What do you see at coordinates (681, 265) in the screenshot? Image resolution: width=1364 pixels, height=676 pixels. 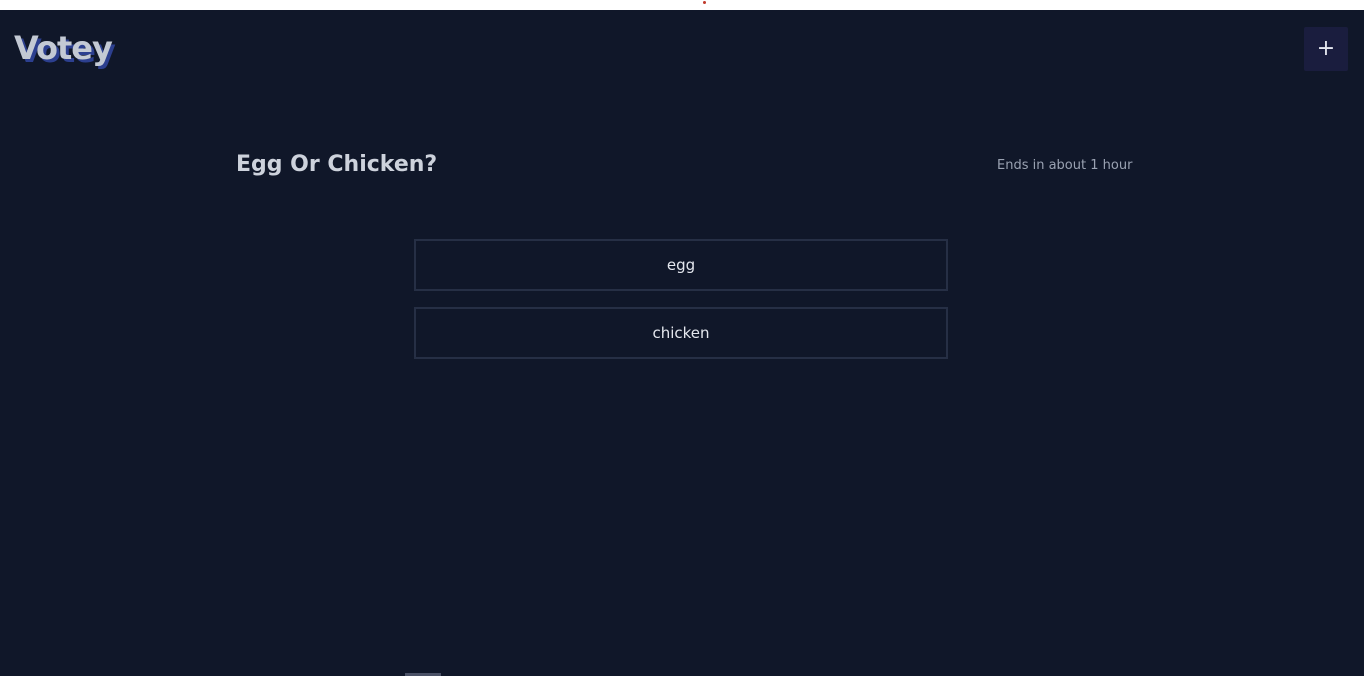 I see `option-button-egg: egg` at bounding box center [681, 265].